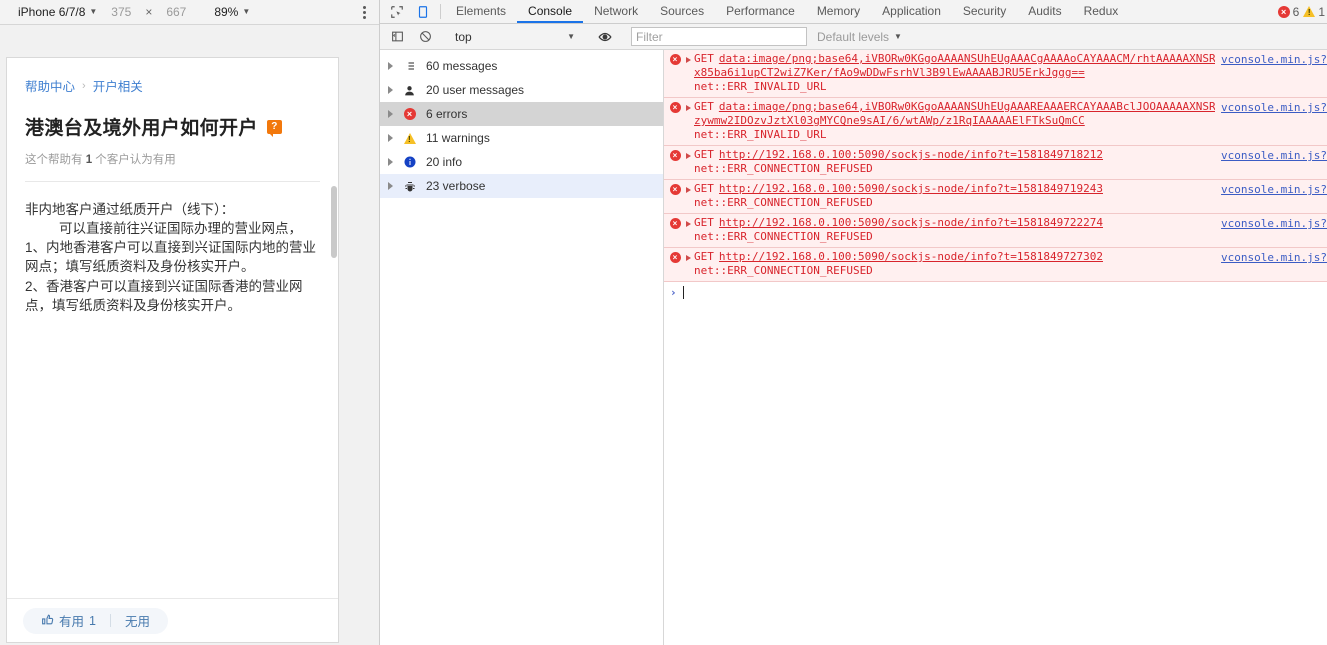  I want to click on sidebar-item-messages-label: 60 messages, so click(462, 66).